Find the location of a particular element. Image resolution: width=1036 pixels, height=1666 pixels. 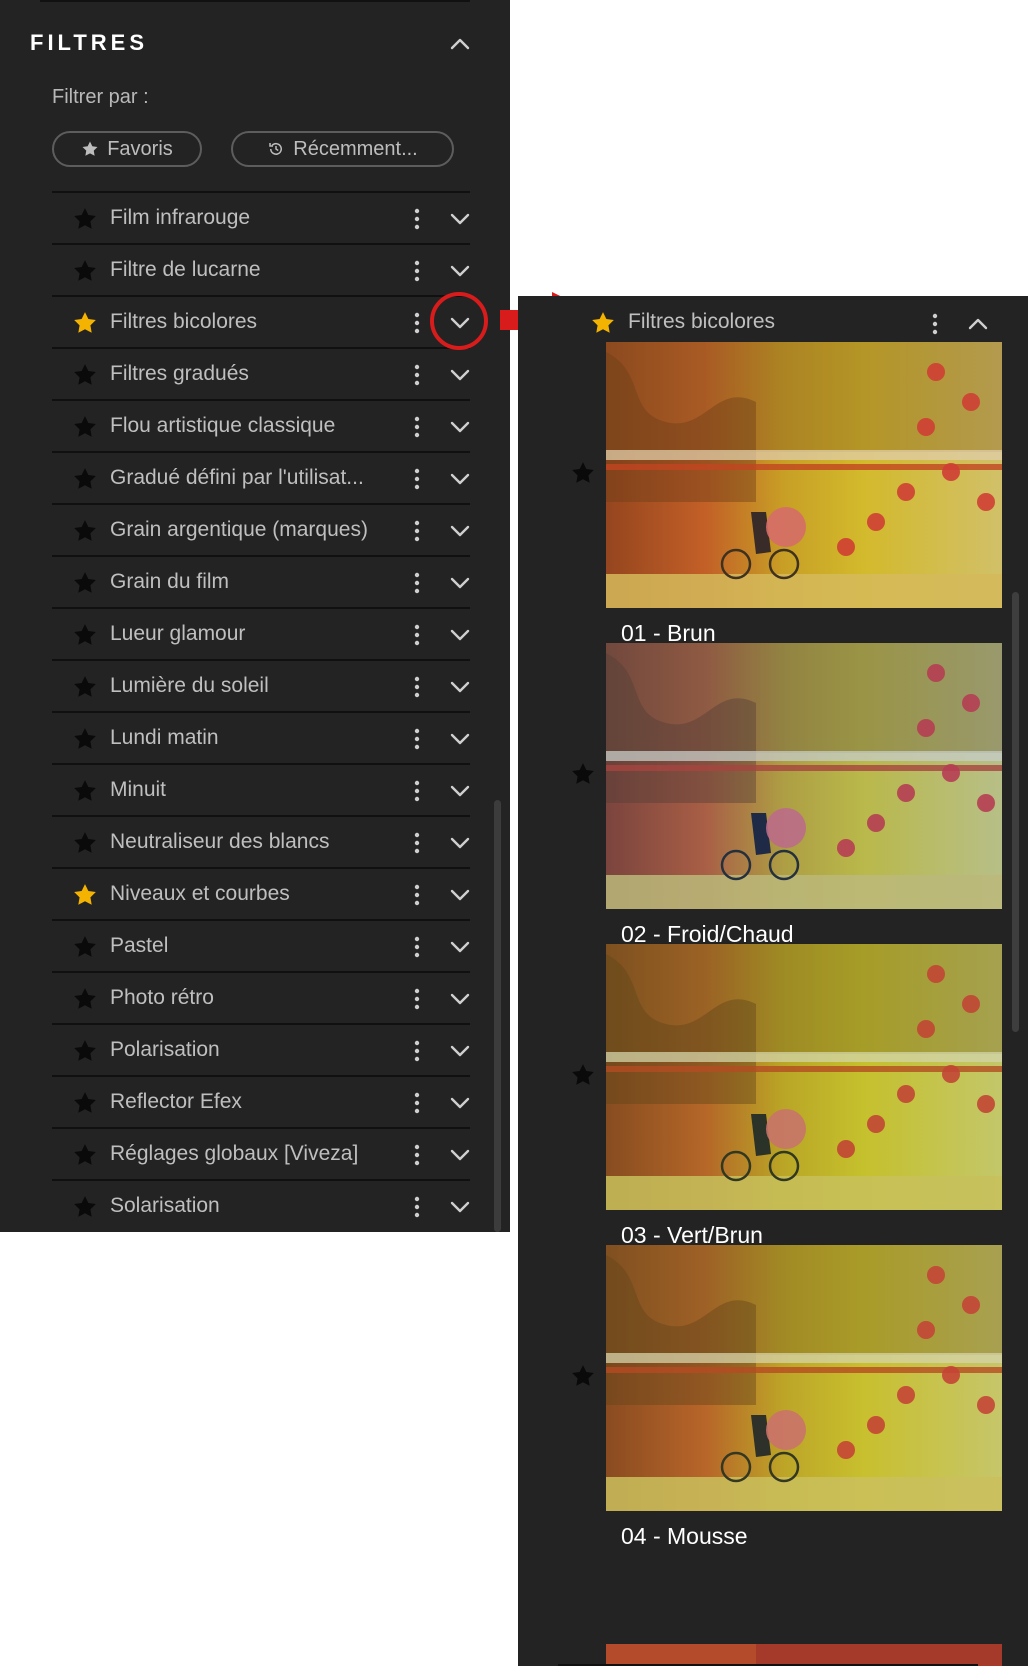

chevron-up-icon is located at coordinates (978, 324).